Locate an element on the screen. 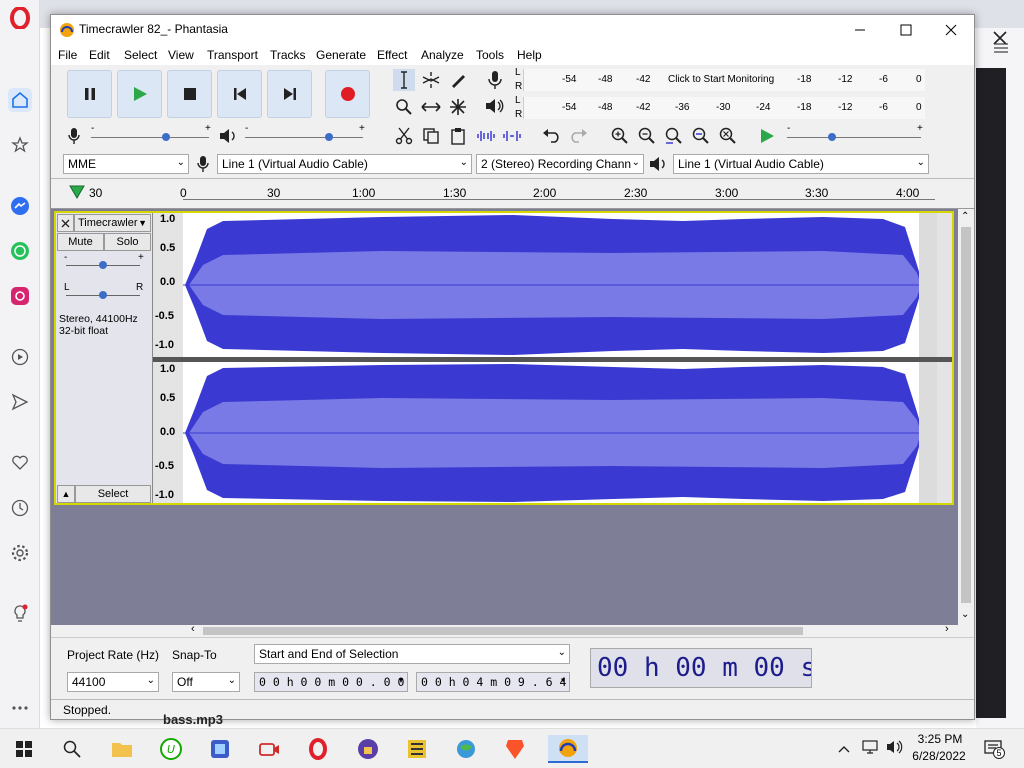 This screenshot has width=1024, height=768. gain-slider: - + is located at coordinates (104, 262).